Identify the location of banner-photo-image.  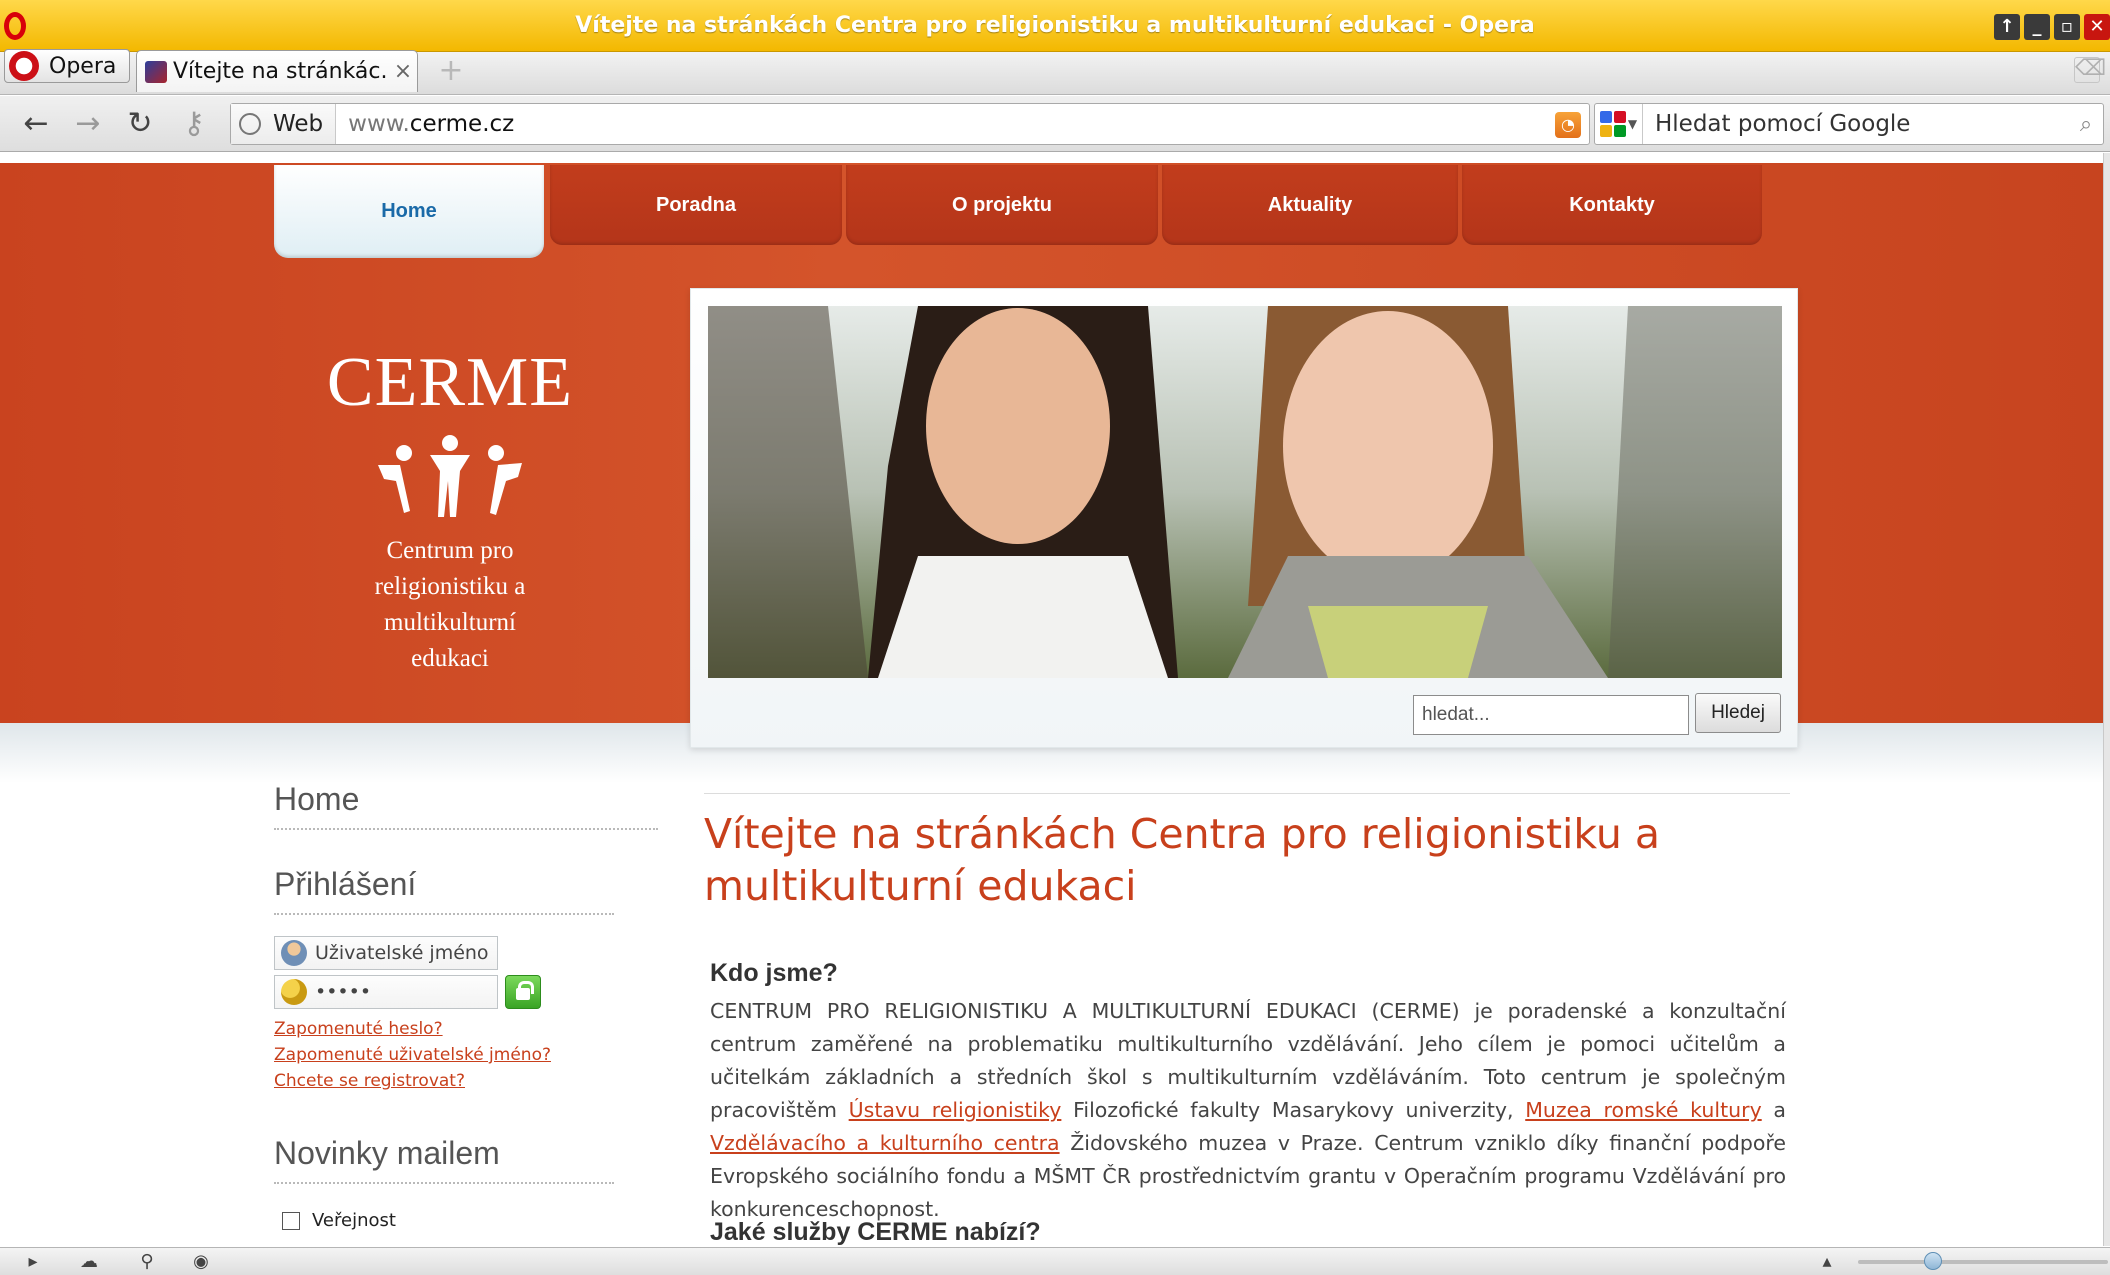
(1245, 492).